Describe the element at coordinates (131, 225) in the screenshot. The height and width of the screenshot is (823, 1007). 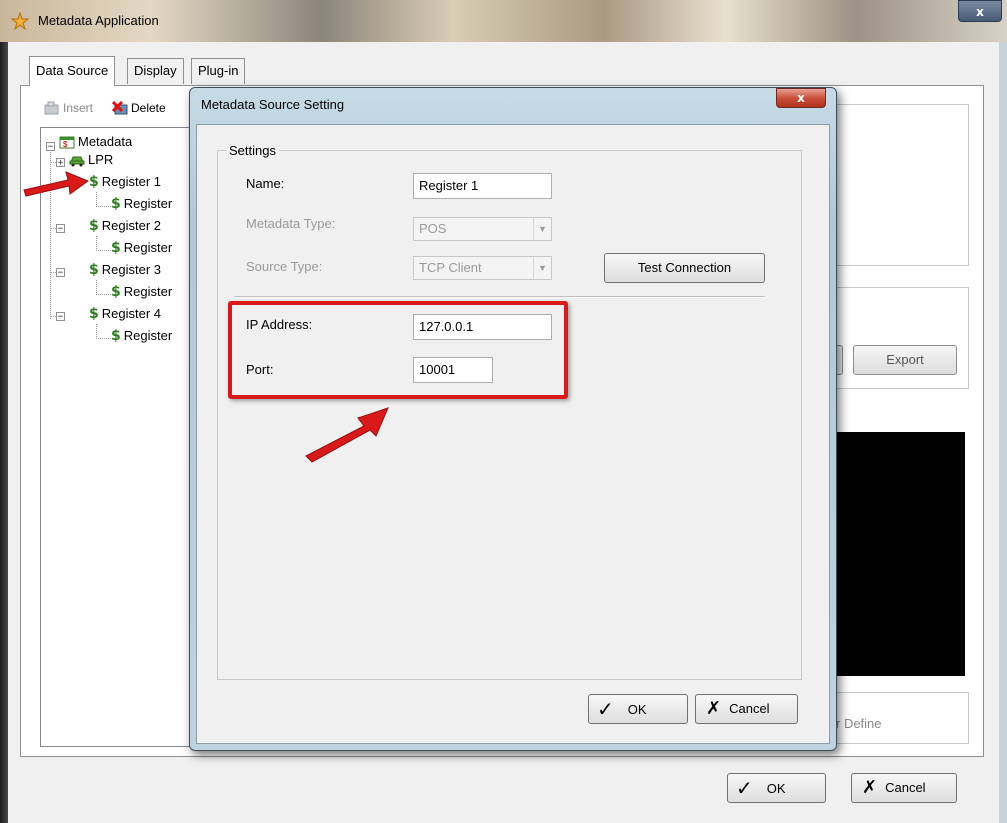
I see `tree-item-label: Register 2` at that location.